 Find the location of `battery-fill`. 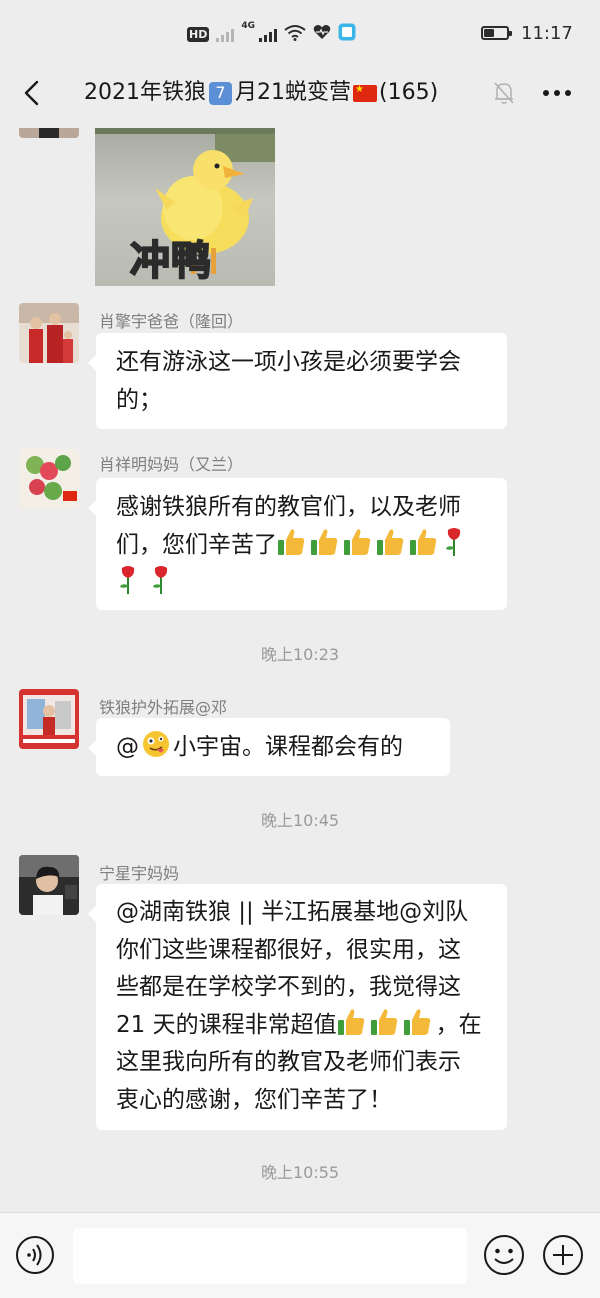

battery-fill is located at coordinates (489, 33).